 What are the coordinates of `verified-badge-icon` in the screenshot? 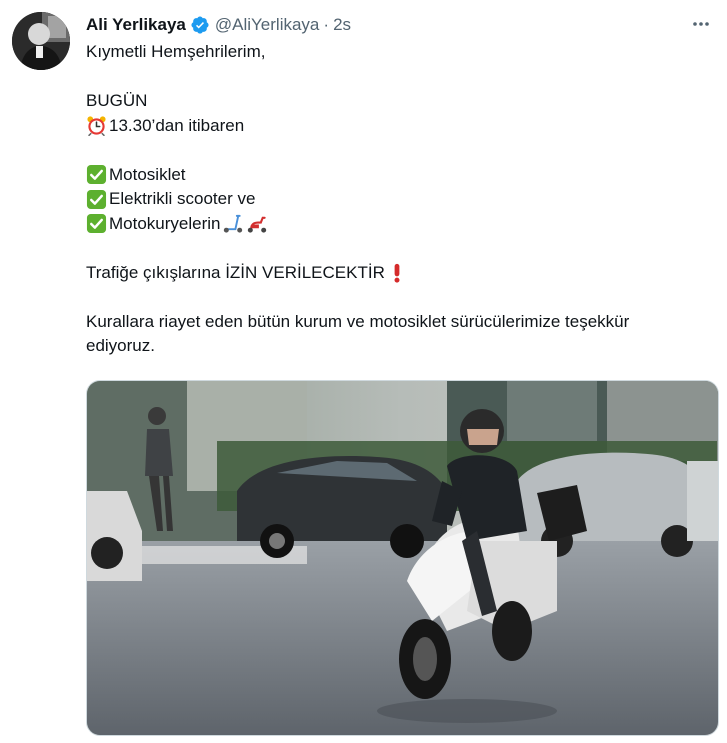 It's located at (200, 25).